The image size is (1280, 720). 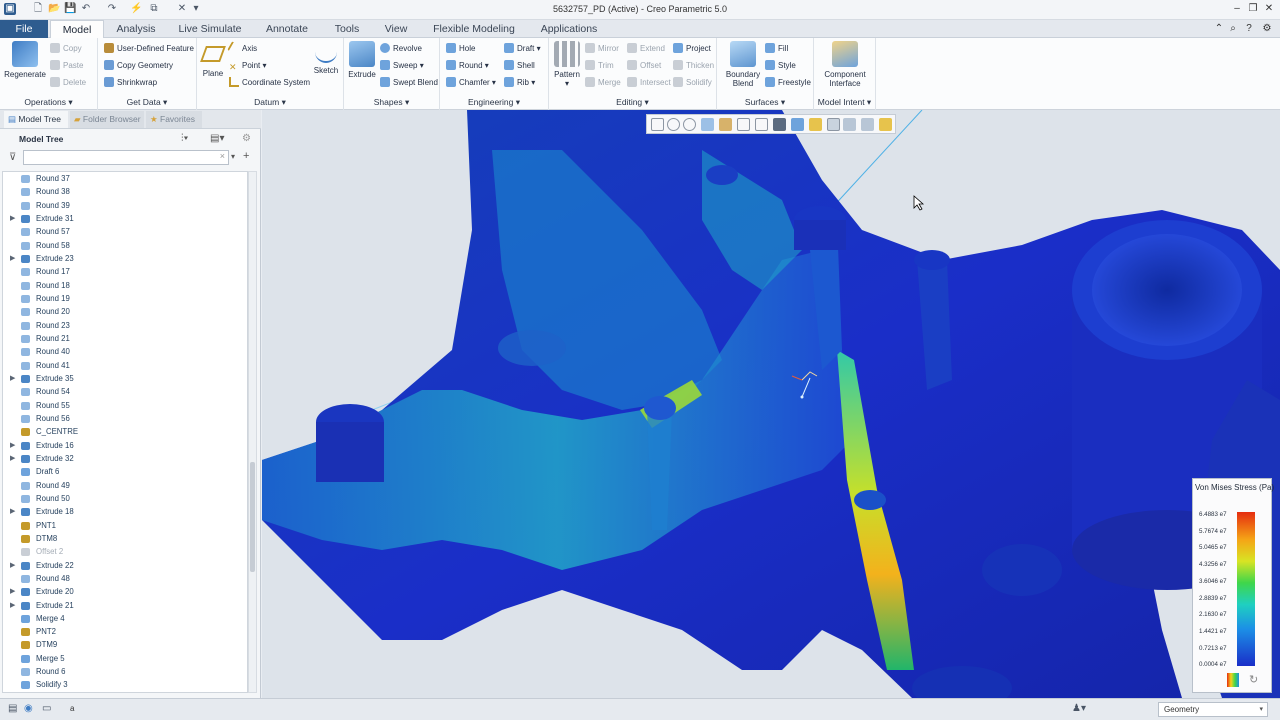 What do you see at coordinates (125, 191) in the screenshot?
I see `tree-item: Round 38` at bounding box center [125, 191].